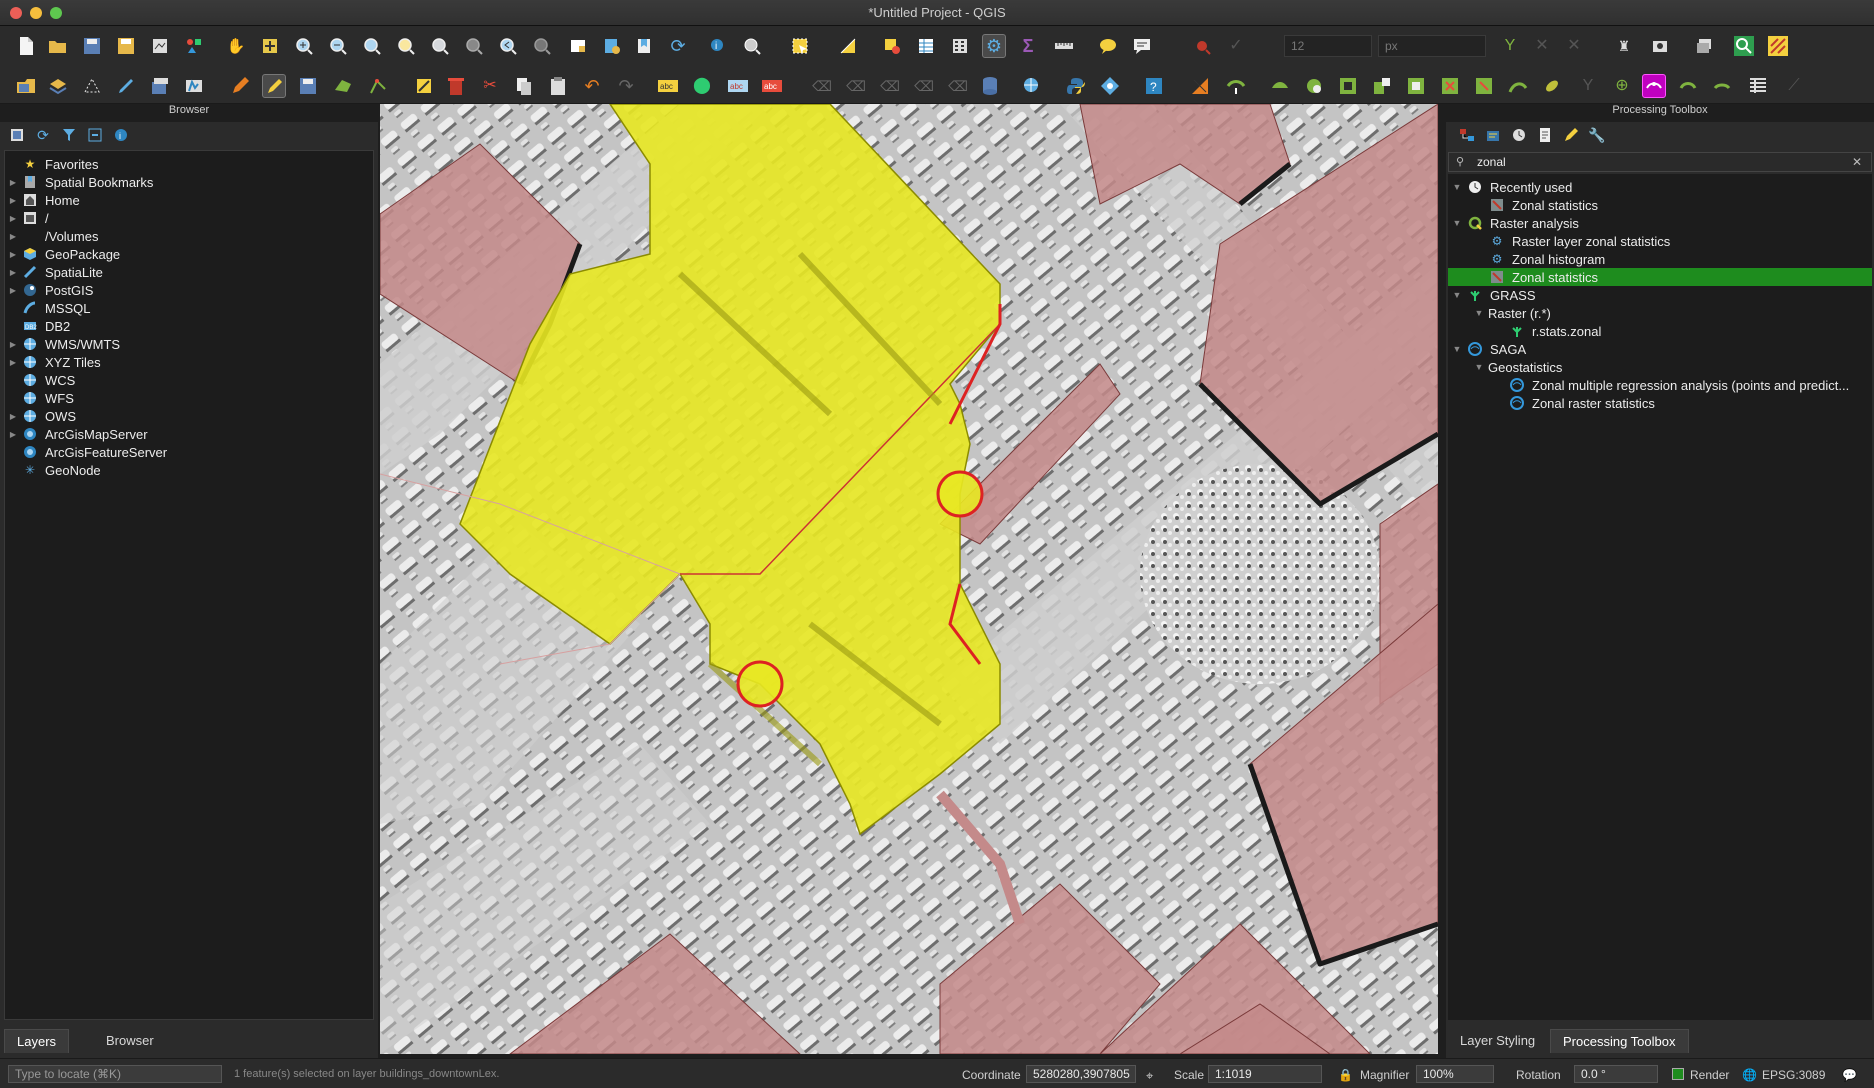 The image size is (1874, 1088). What do you see at coordinates (27, 218) in the screenshot?
I see `browser-item-root: ▶ /` at bounding box center [27, 218].